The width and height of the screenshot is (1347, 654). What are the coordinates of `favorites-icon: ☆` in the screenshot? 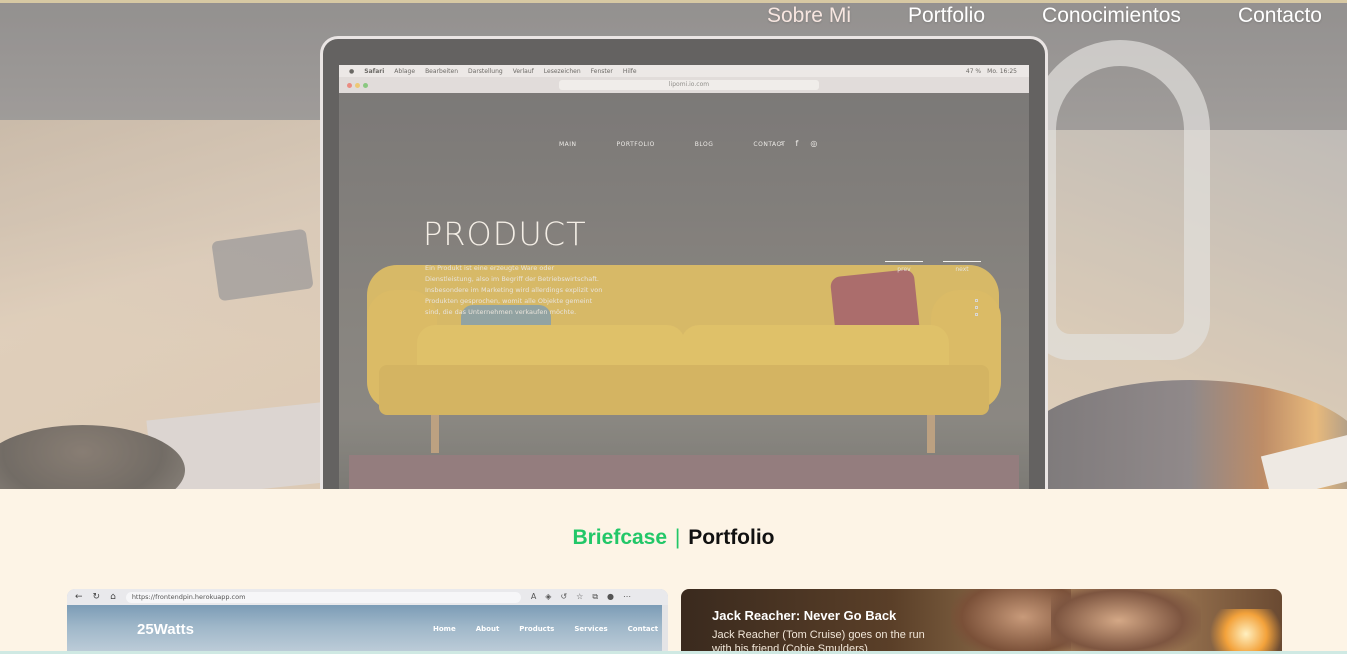 It's located at (580, 596).